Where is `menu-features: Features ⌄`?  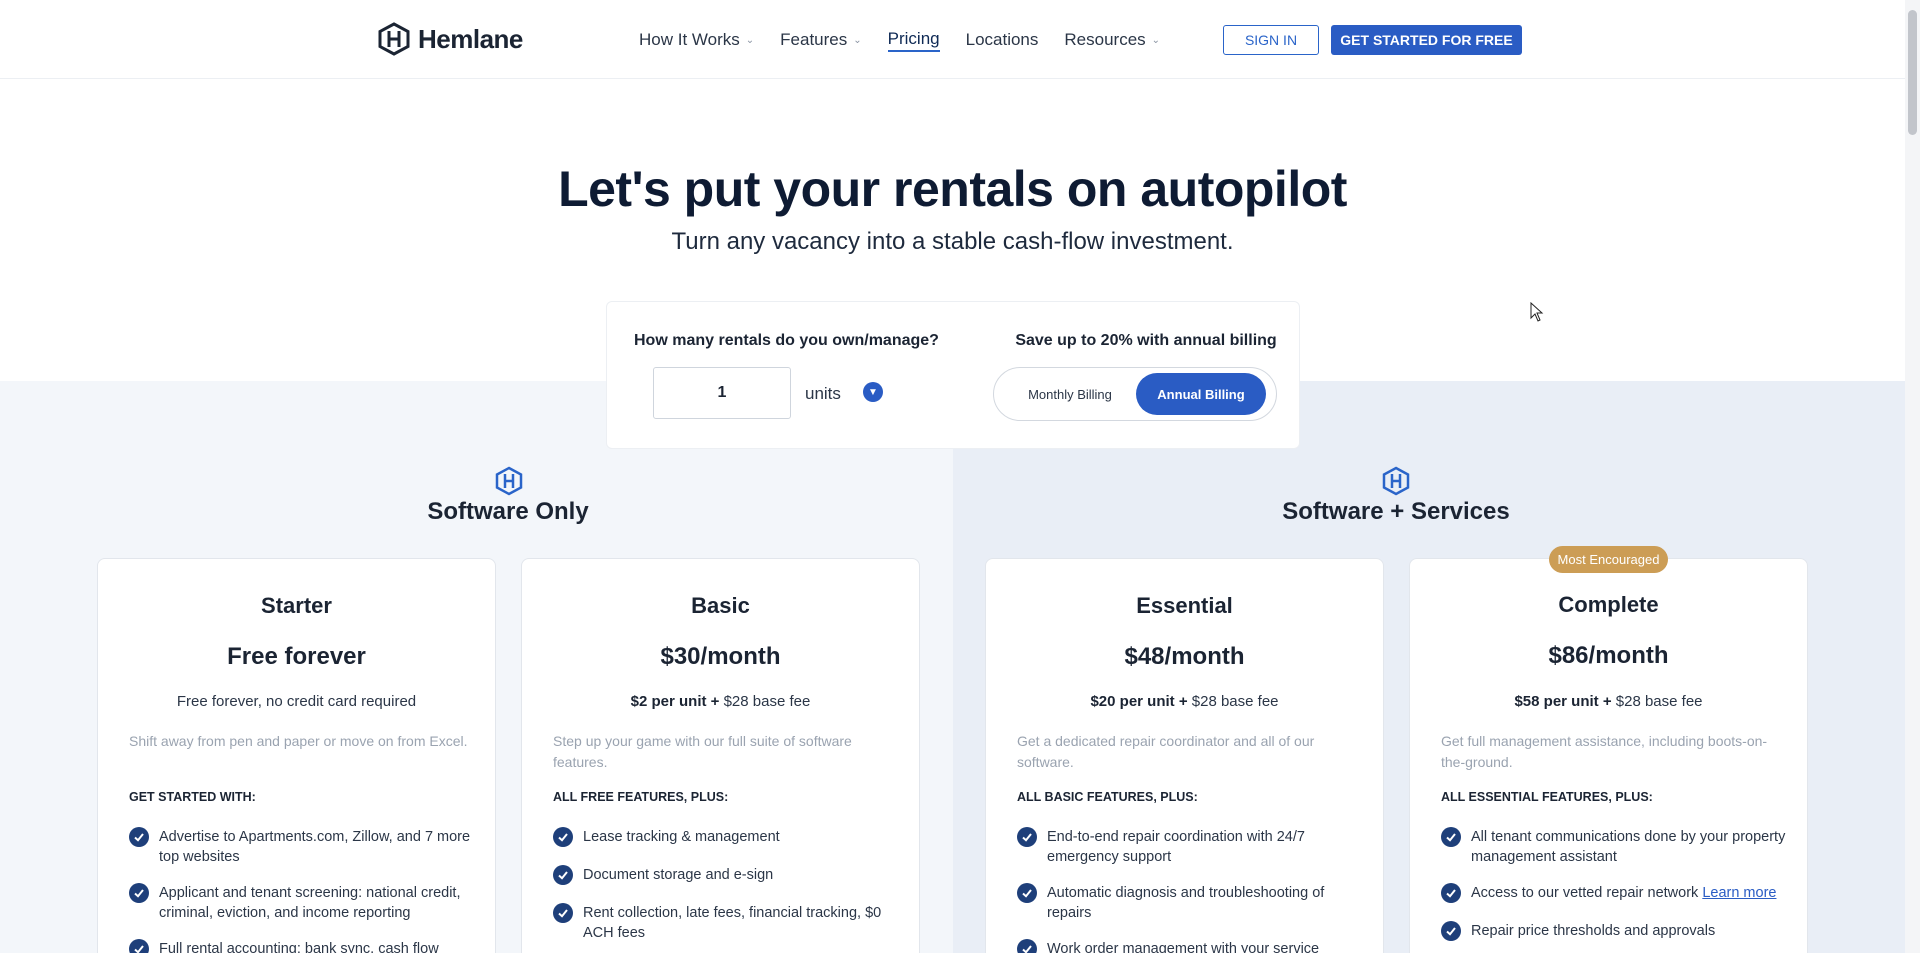 menu-features: Features ⌄ is located at coordinates (820, 40).